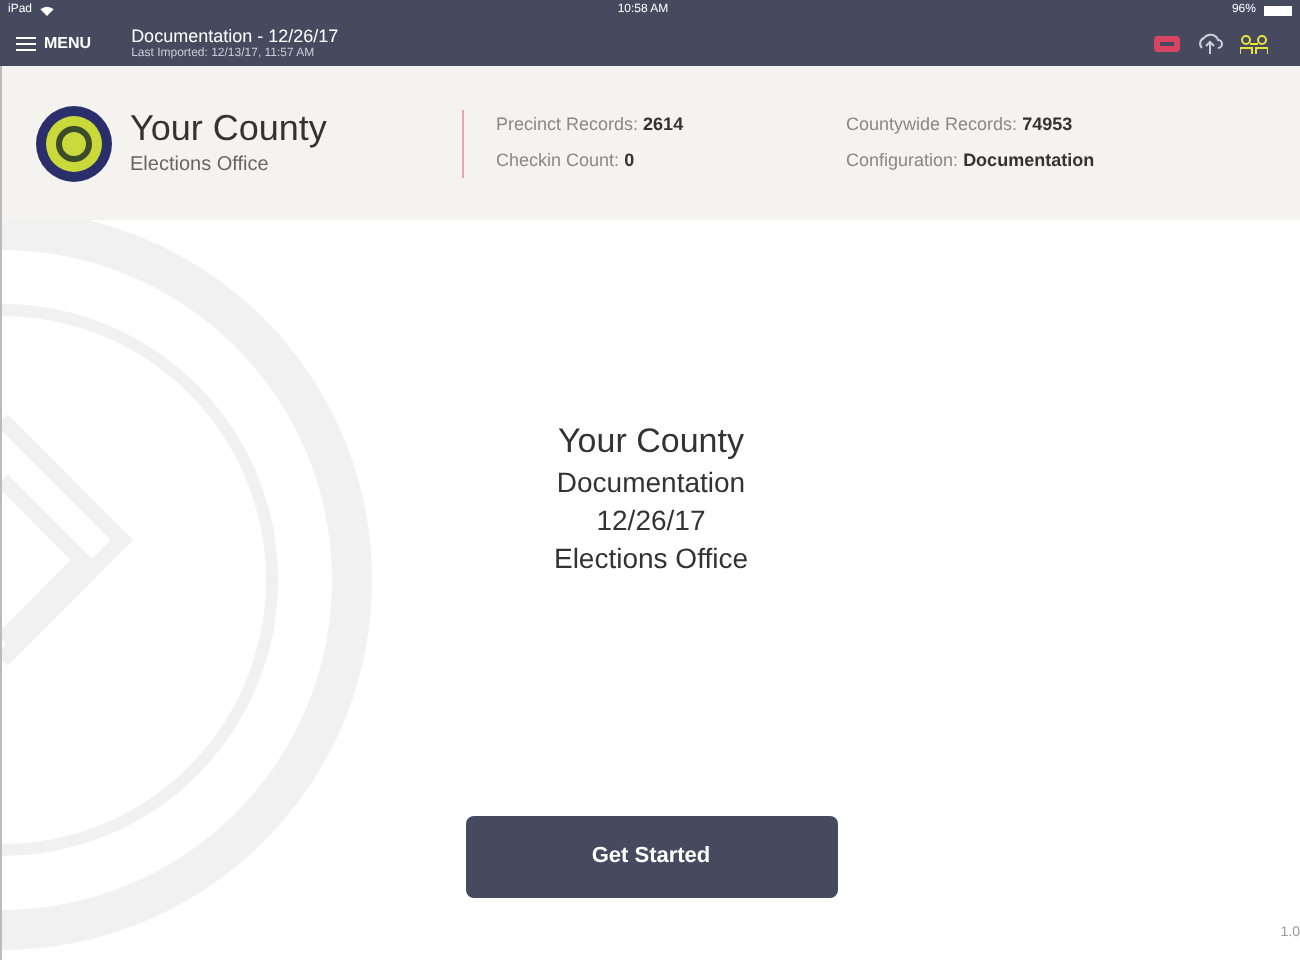 The height and width of the screenshot is (960, 1300). Describe the element at coordinates (651, 442) in the screenshot. I see `welcome-line: Your County` at that location.